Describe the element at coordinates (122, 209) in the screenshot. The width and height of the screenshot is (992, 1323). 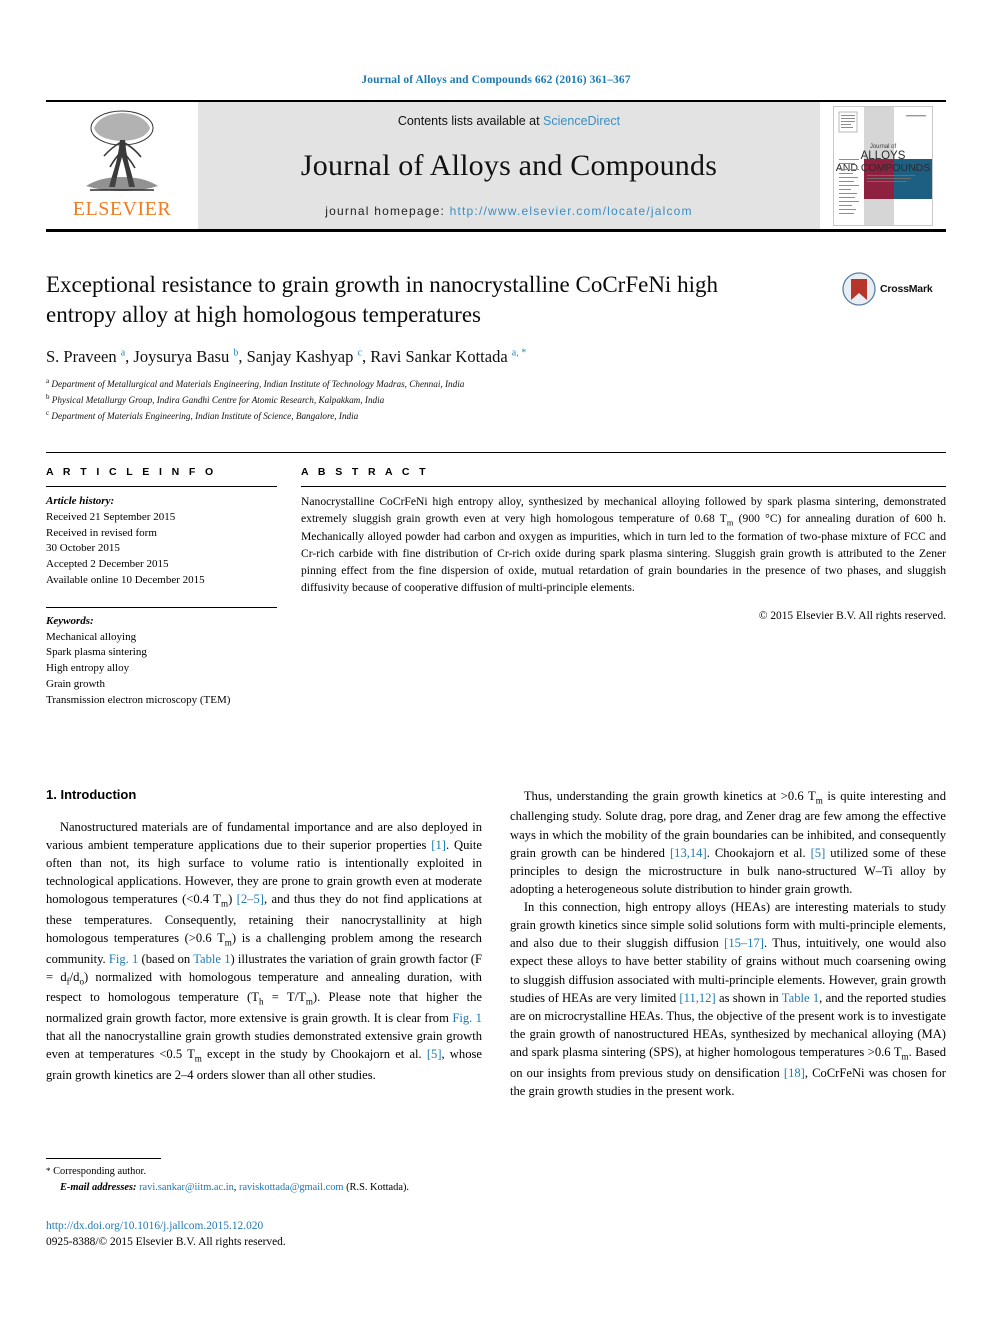
I see `elsevier-wordmark: ELSEVIER` at that location.